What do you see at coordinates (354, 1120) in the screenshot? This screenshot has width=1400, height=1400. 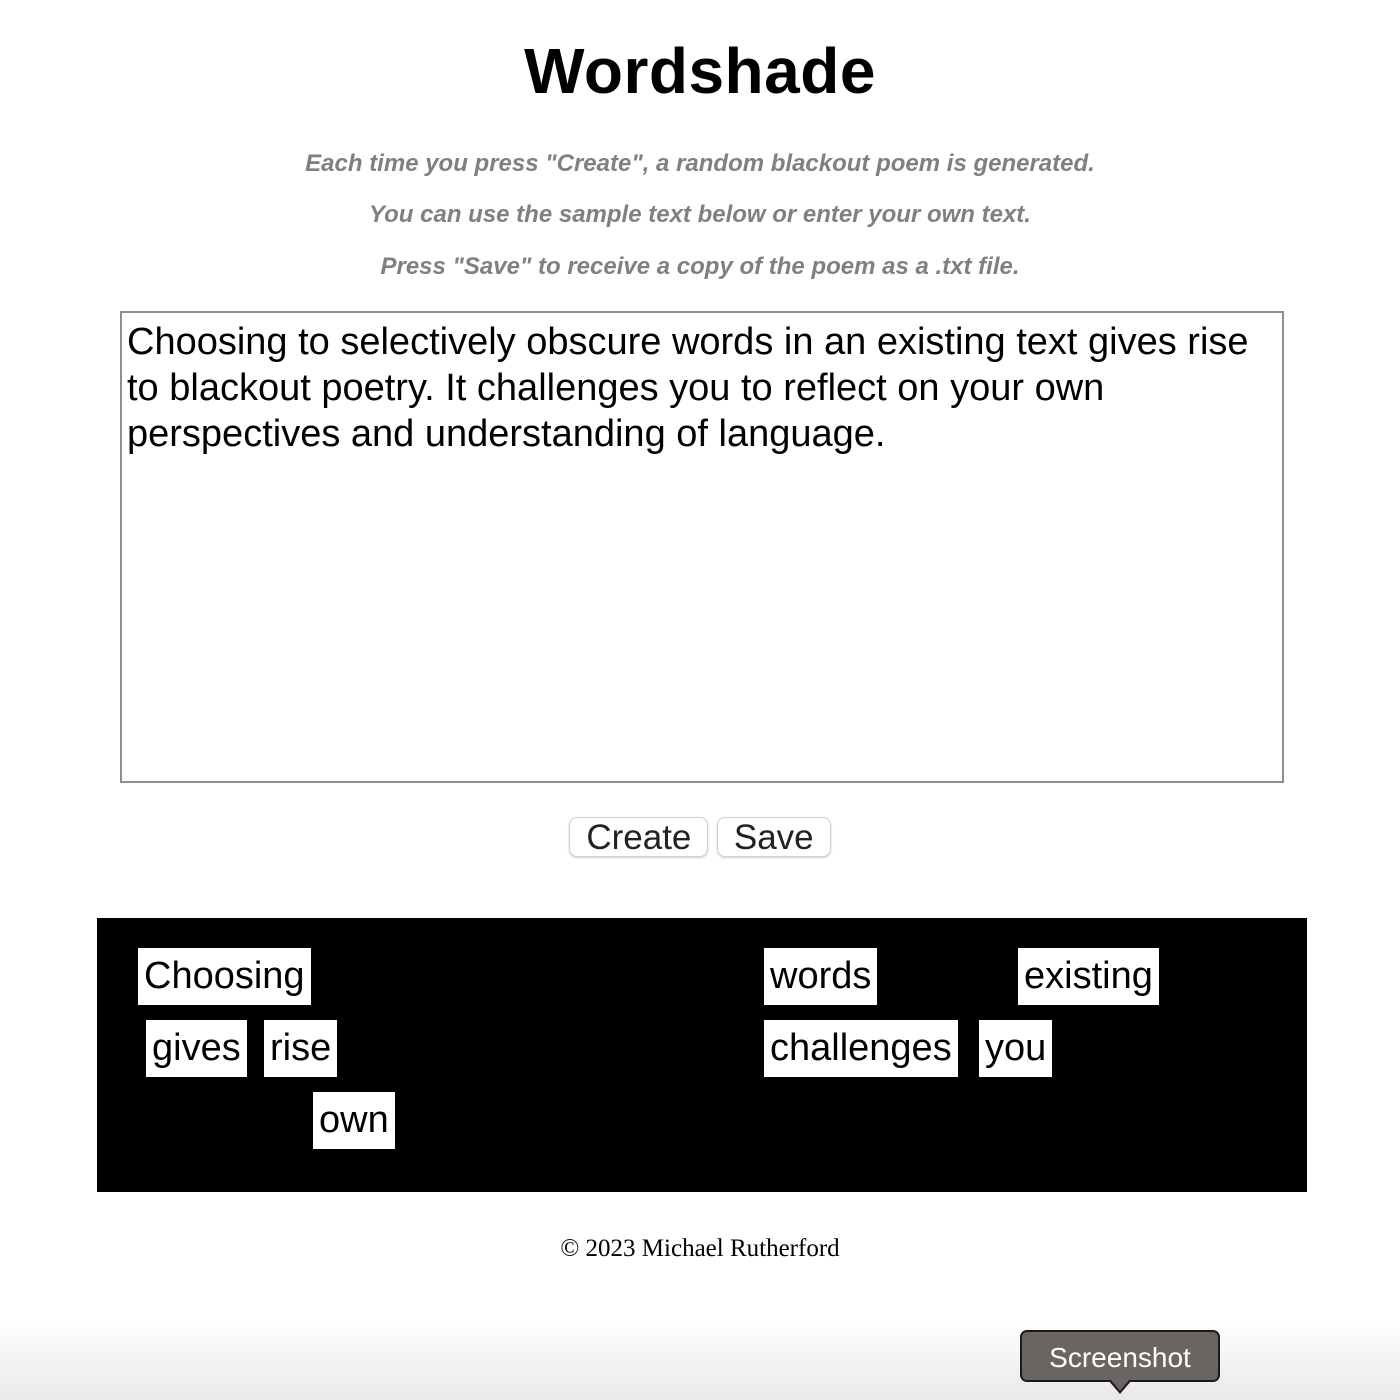 I see `poem-word: own` at bounding box center [354, 1120].